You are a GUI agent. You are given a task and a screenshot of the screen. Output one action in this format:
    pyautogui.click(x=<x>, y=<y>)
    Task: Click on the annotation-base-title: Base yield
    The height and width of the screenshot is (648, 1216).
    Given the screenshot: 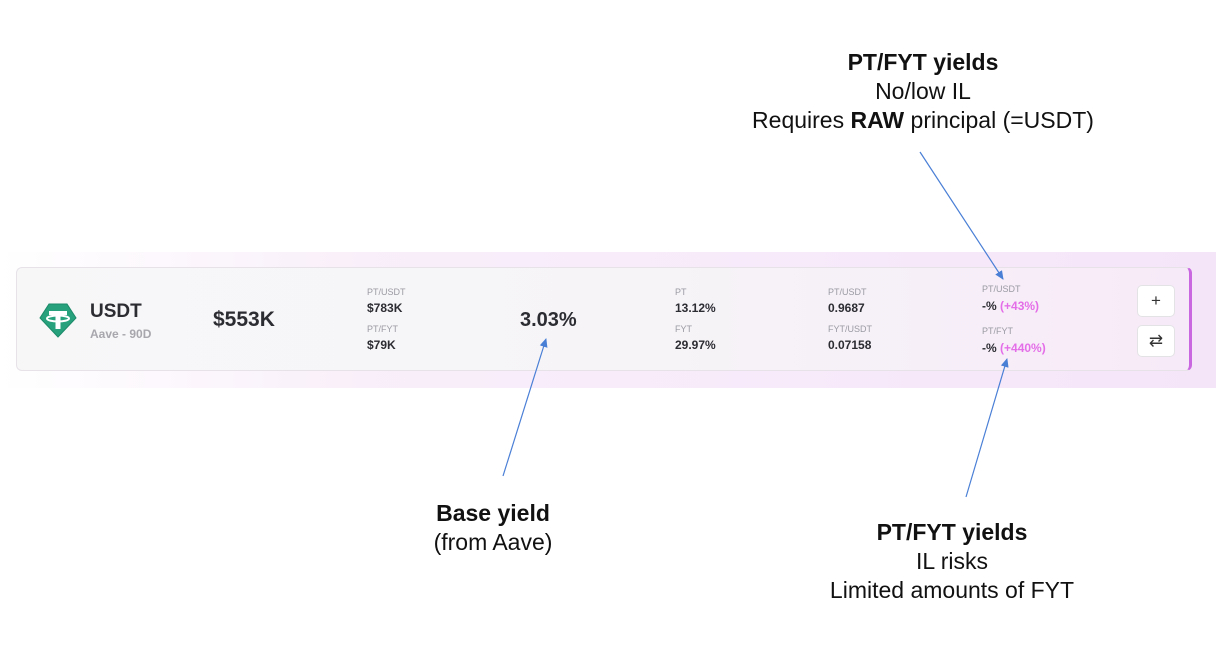 What is the action you would take?
    pyautogui.click(x=493, y=513)
    